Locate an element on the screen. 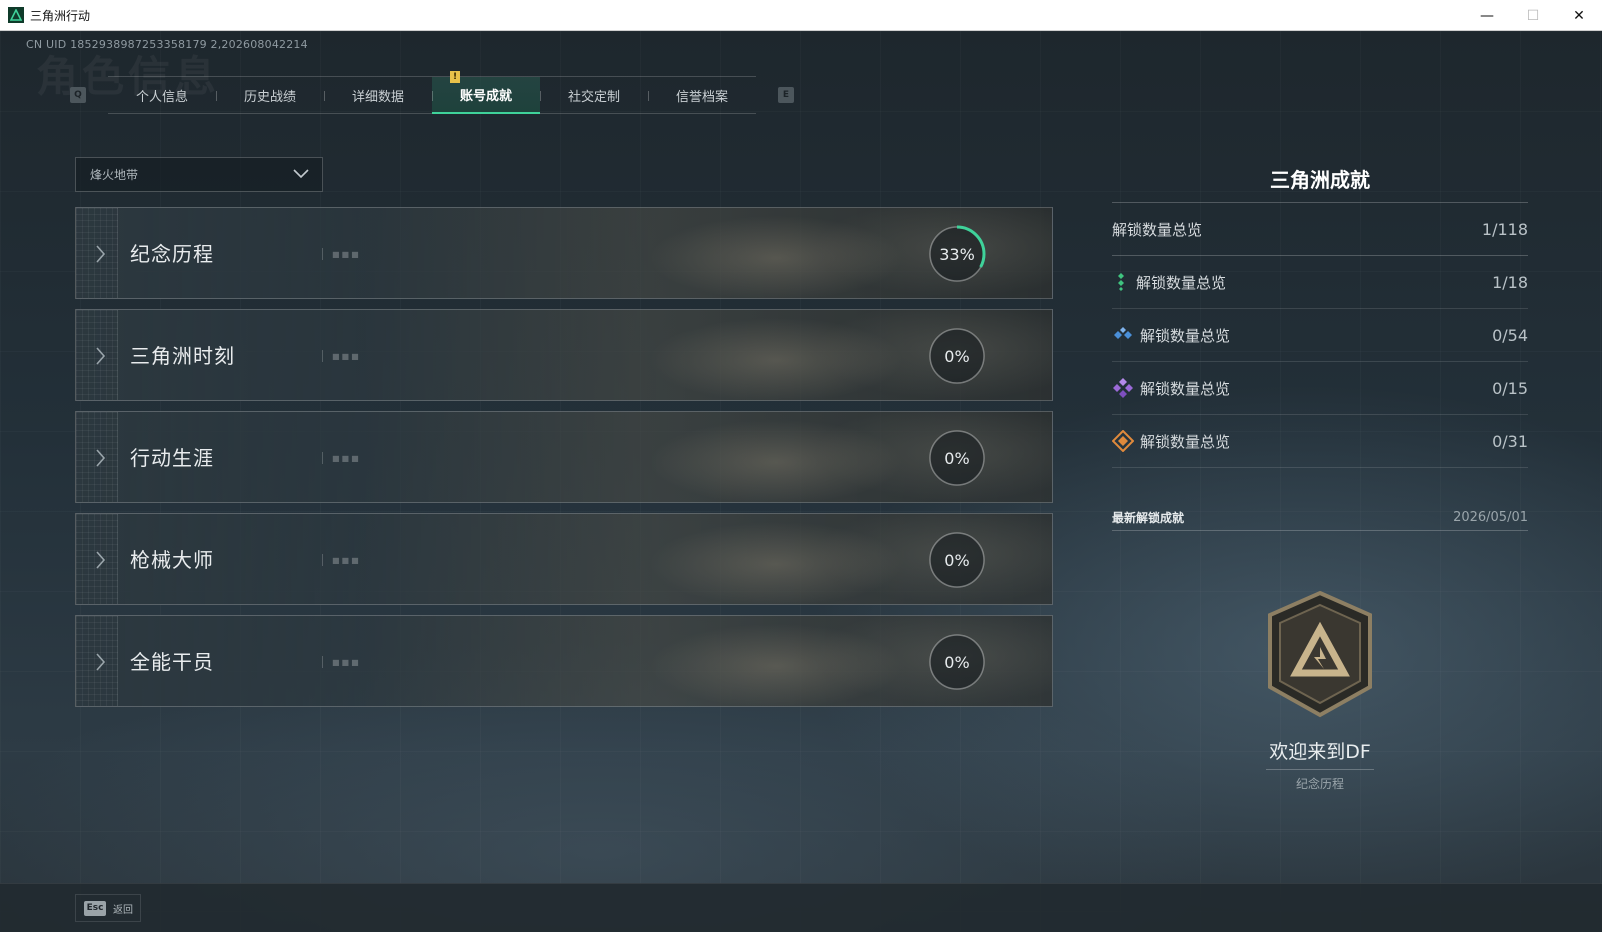 The height and width of the screenshot is (932, 1602). category-card-delta-moments: 三角洲时刻 ■■■ 0% is located at coordinates (564, 355).